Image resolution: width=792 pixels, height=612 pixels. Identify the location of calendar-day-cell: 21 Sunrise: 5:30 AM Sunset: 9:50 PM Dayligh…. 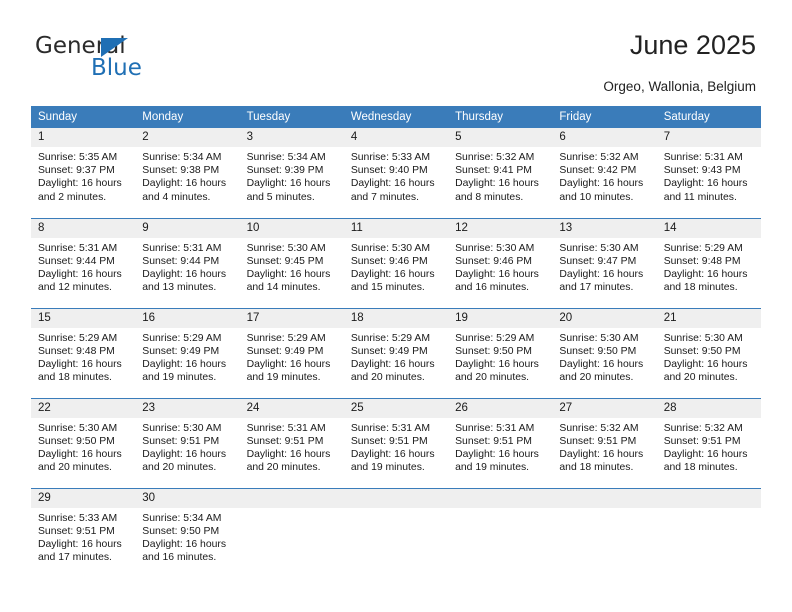
(708, 352).